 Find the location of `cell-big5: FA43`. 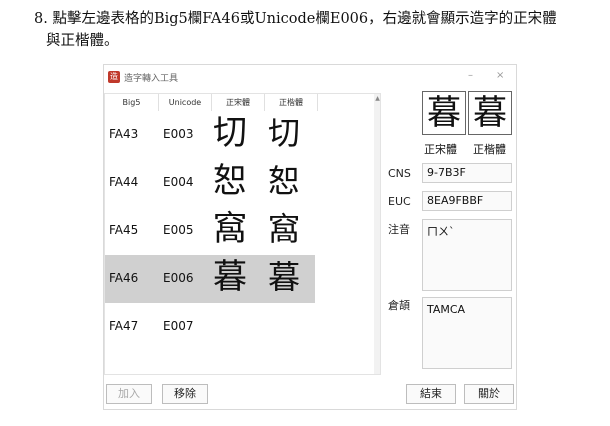

cell-big5: FA43 is located at coordinates (124, 134).